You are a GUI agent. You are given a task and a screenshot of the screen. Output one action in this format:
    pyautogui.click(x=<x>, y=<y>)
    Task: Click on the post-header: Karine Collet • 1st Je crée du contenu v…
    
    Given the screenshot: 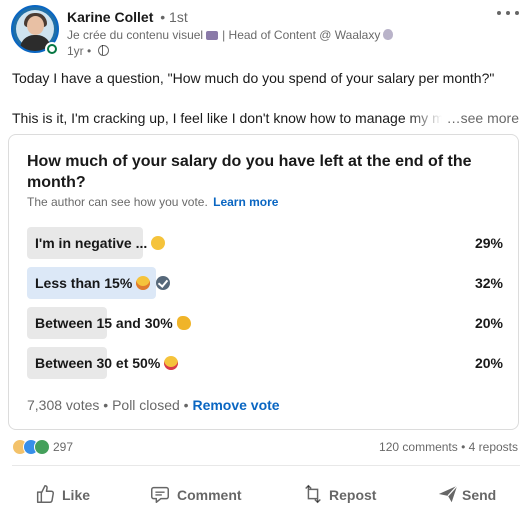 What is the action you would take?
    pyautogui.click(x=265, y=35)
    